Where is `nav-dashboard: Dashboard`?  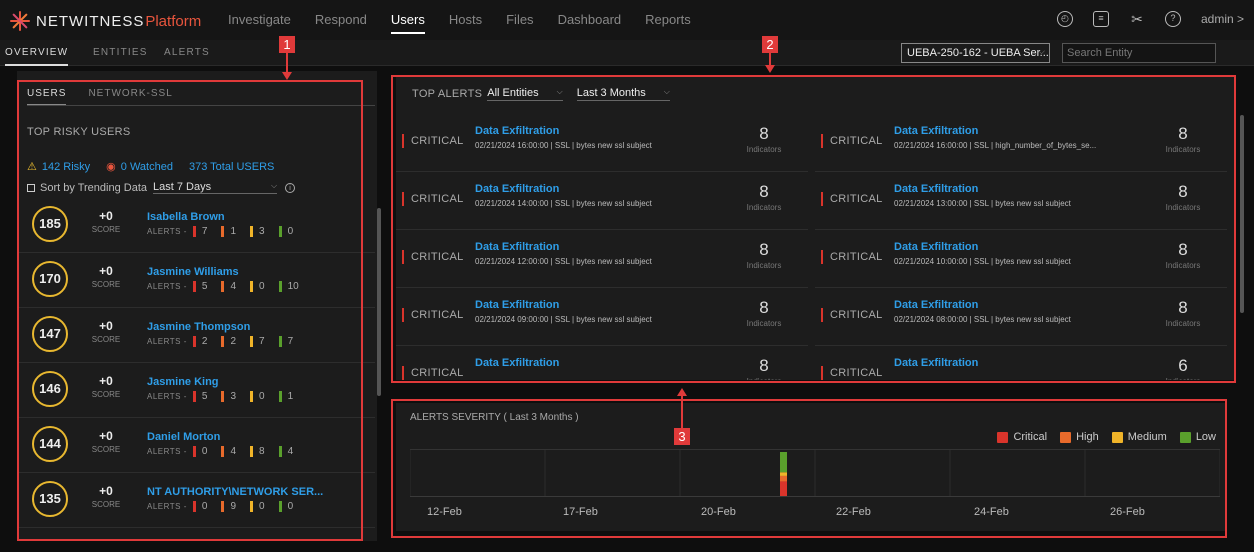
nav-dashboard: Dashboard is located at coordinates (590, 23).